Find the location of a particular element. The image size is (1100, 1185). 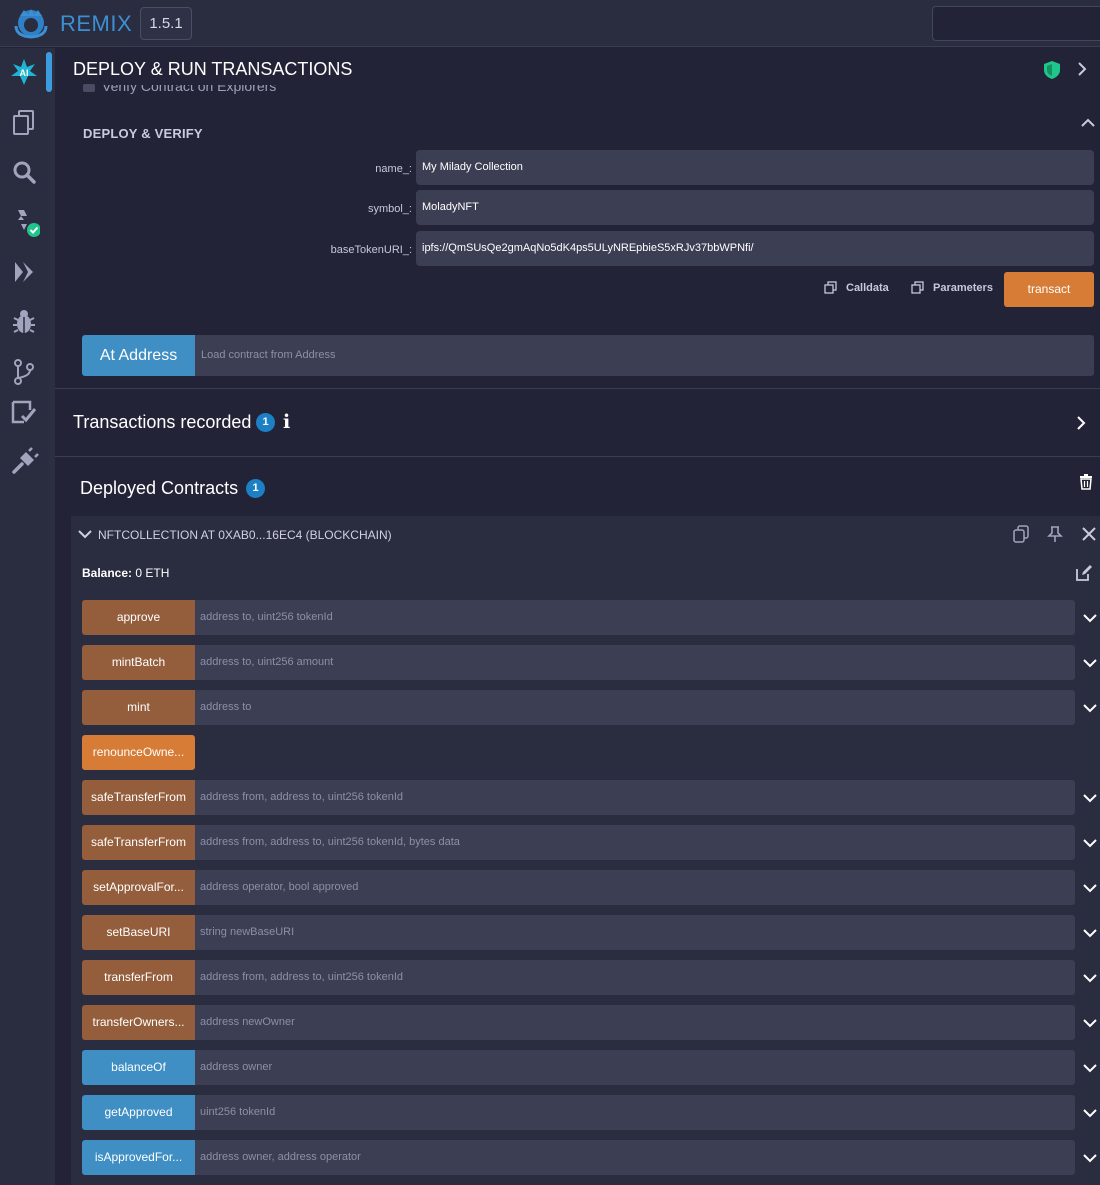

verify-checkbox is located at coordinates (89, 88).